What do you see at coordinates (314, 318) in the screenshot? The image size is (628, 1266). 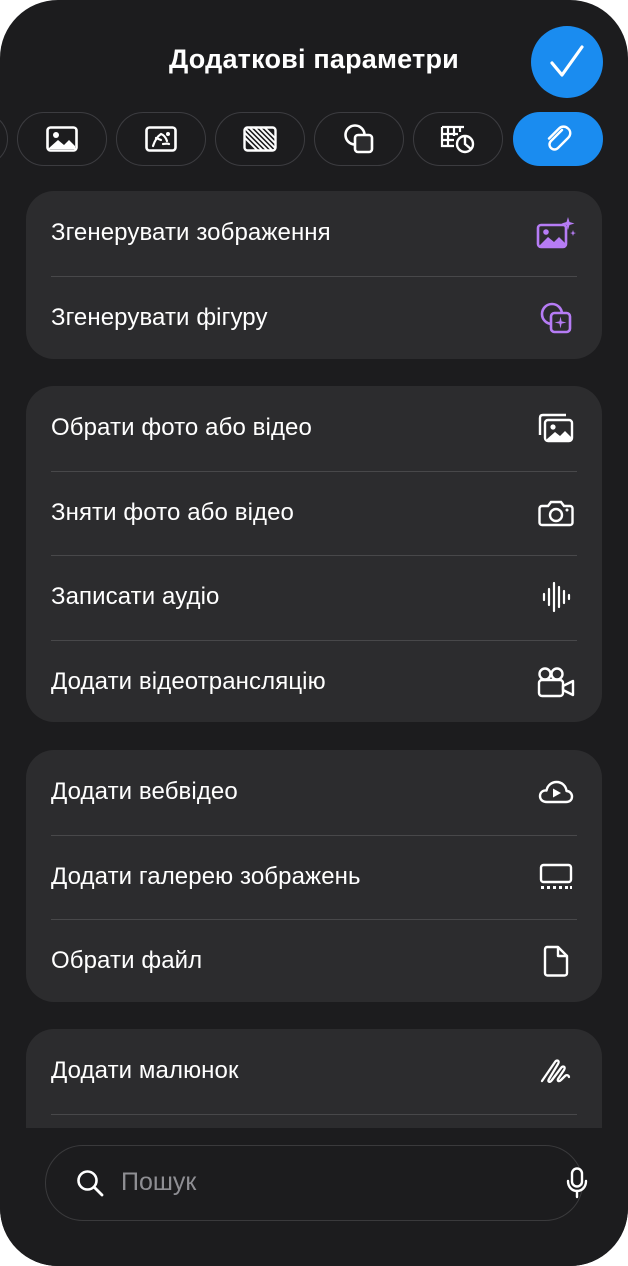 I see `generate-shape-item: Згенерувати фігуру` at bounding box center [314, 318].